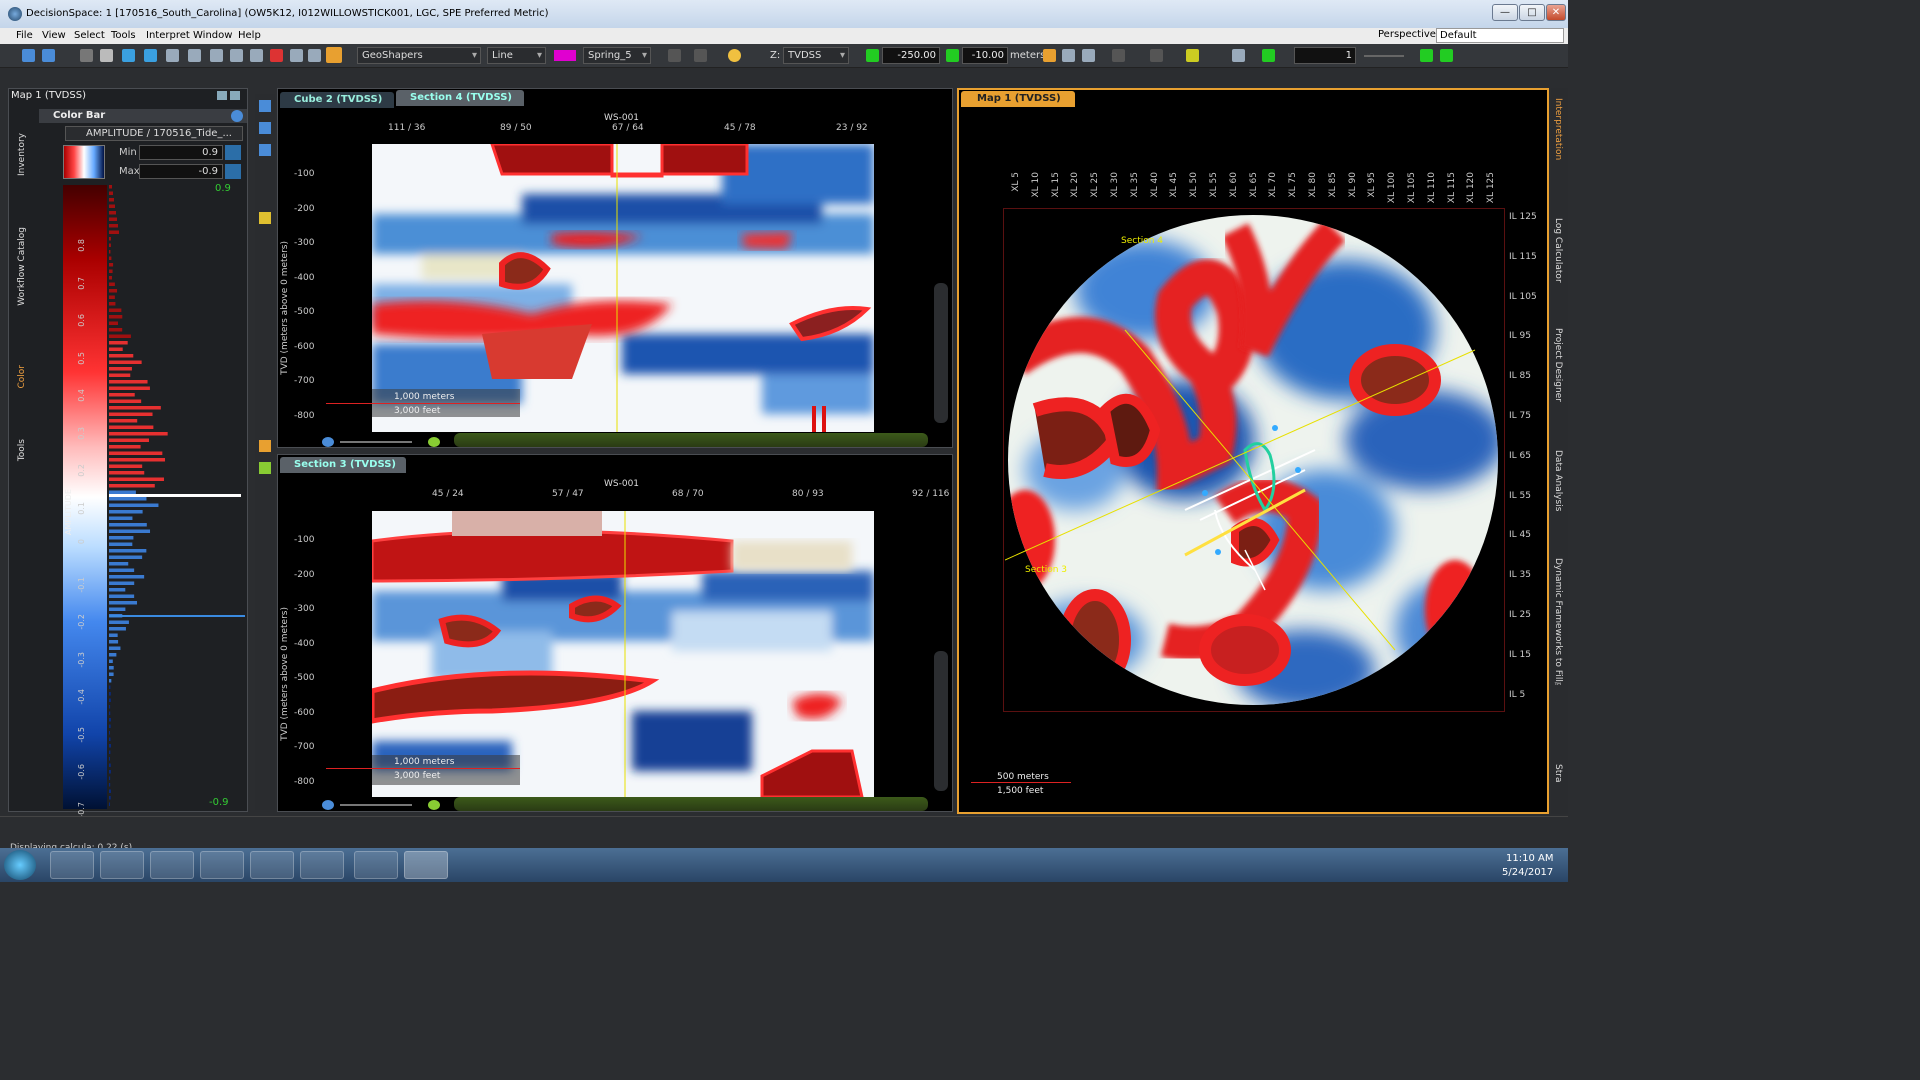 This screenshot has width=1920, height=1080. What do you see at coordinates (314, 55) in the screenshot?
I see `settings-icon` at bounding box center [314, 55].